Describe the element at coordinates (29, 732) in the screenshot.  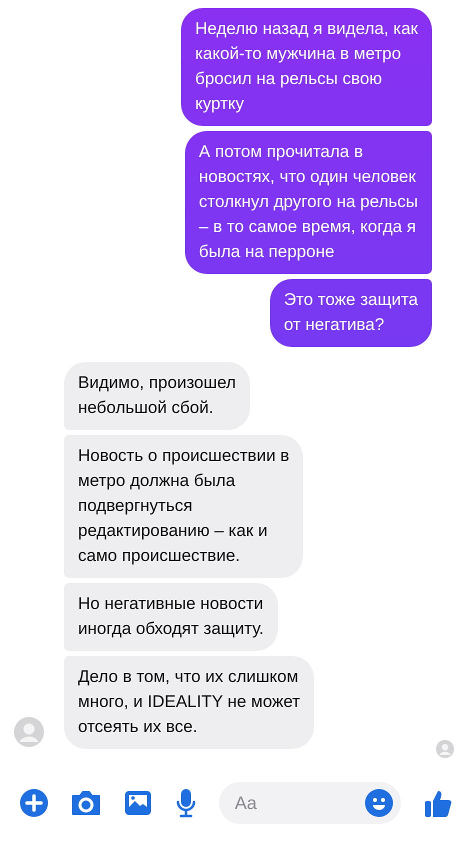
I see `avatar-icon` at that location.